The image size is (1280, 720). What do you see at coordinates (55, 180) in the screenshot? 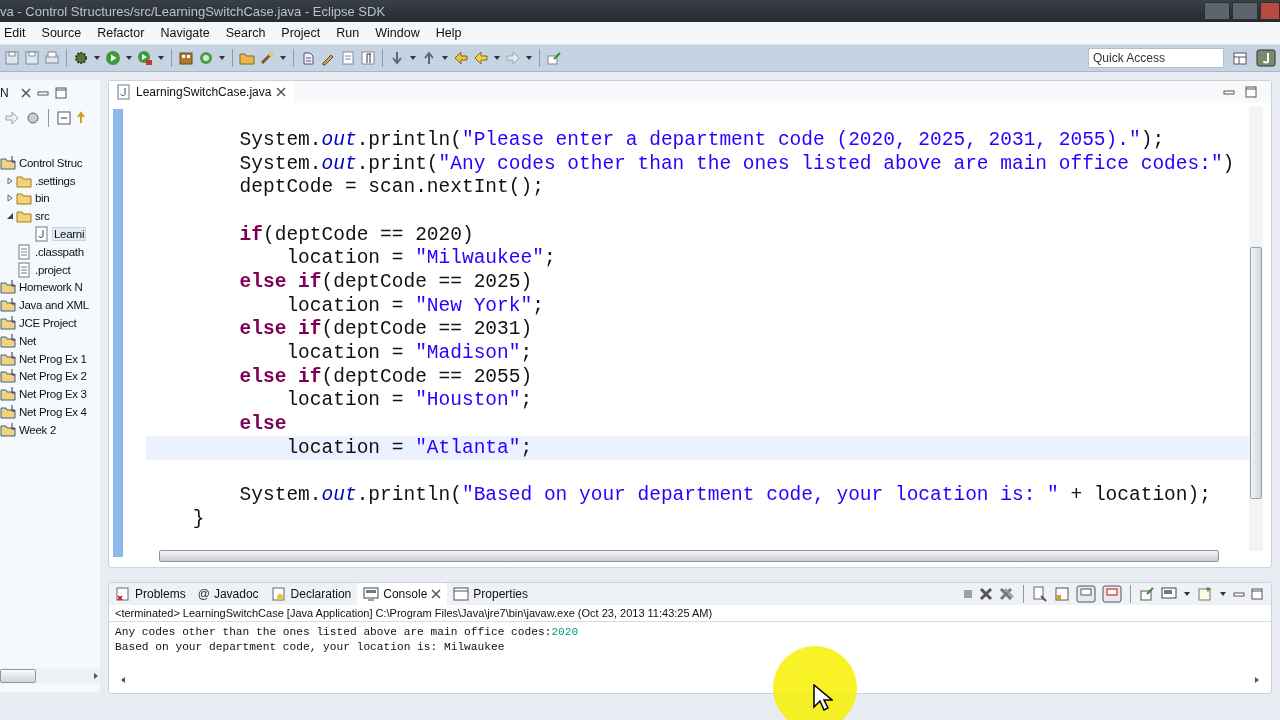
I see `tree-item: .settings` at bounding box center [55, 180].